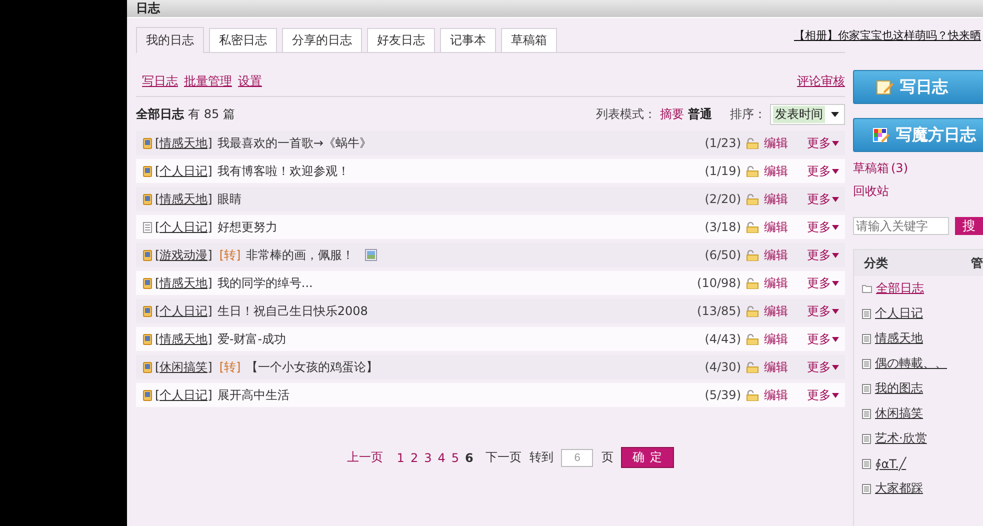 The image size is (983, 526). What do you see at coordinates (722, 339) in the screenshot?
I see `comment-count: (4/43)` at bounding box center [722, 339].